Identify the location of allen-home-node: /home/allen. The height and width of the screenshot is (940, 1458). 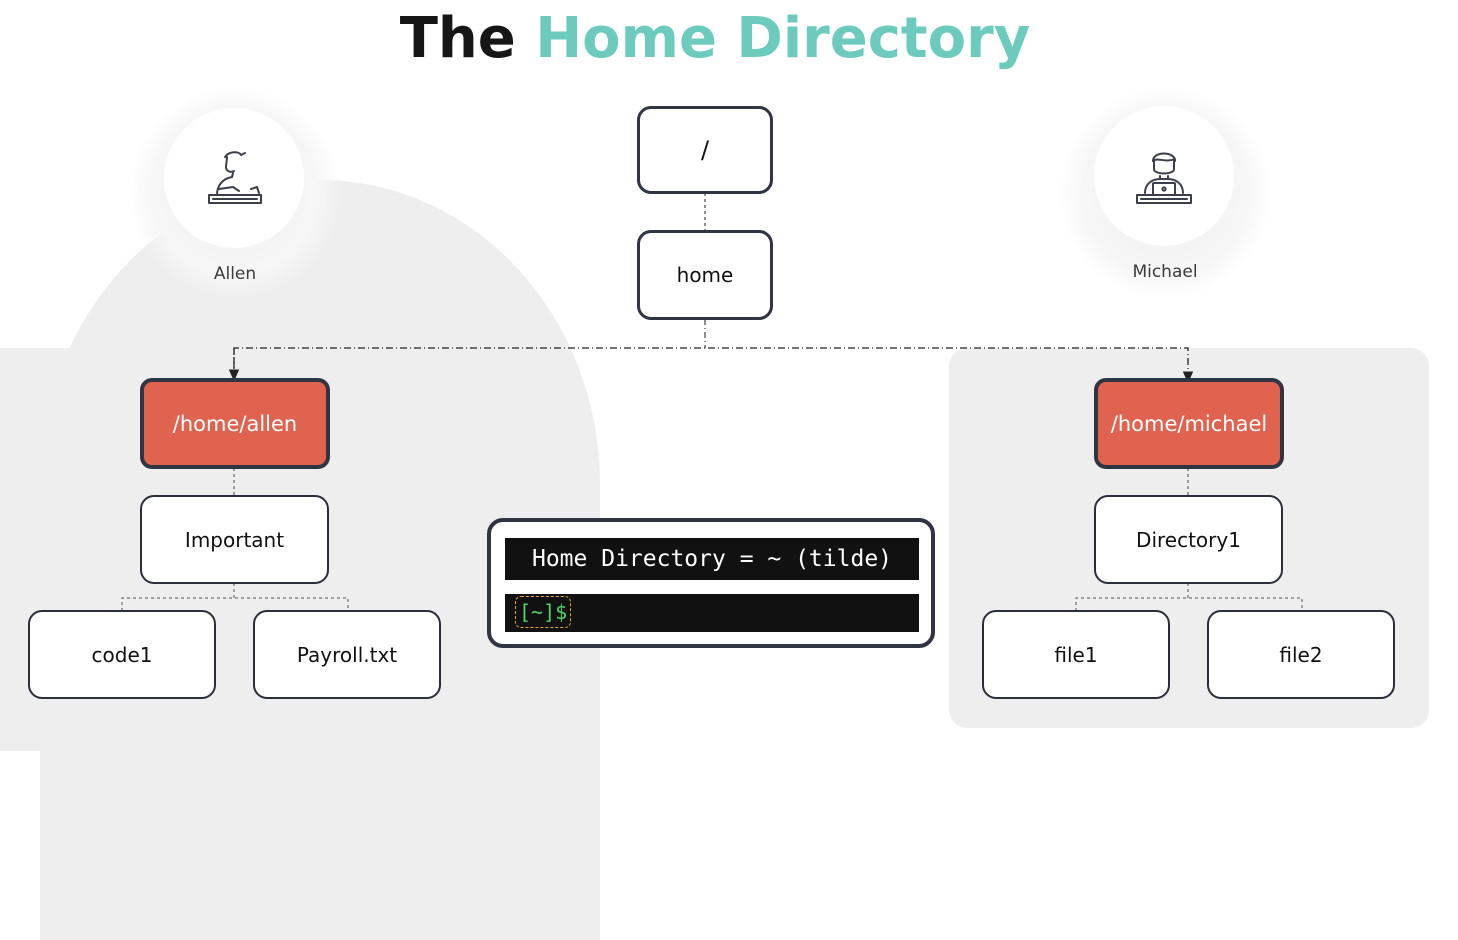
(235, 423).